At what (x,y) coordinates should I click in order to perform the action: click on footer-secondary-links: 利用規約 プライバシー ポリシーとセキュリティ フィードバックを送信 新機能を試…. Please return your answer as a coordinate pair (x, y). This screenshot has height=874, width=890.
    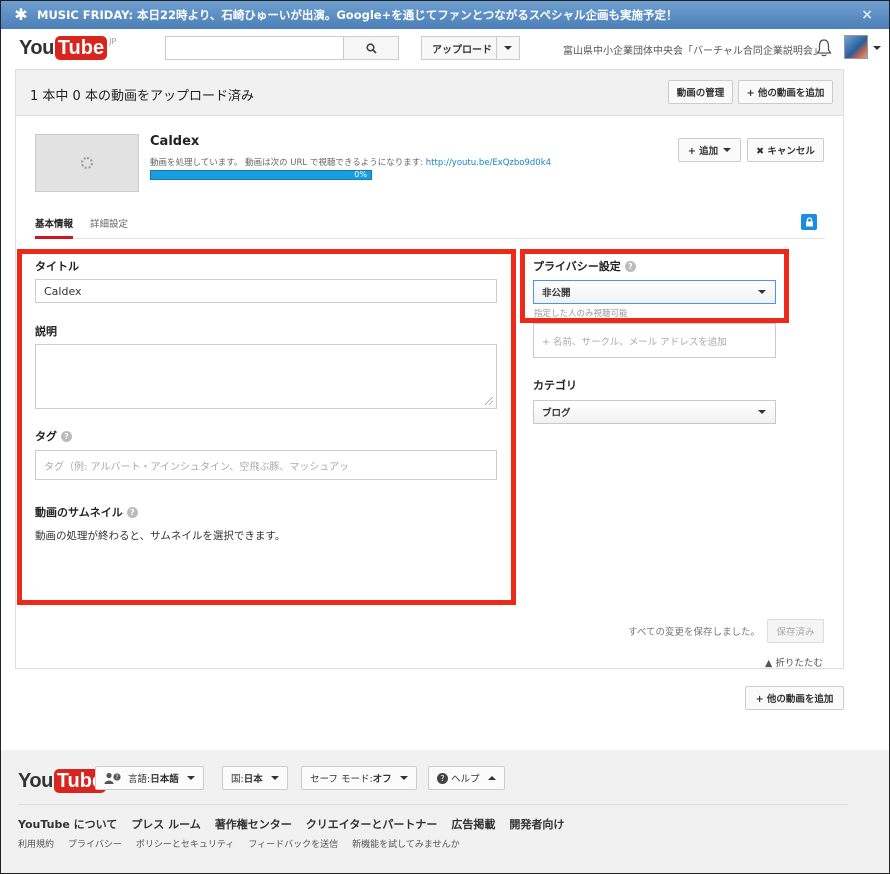
    Looking at the image, I should click on (239, 843).